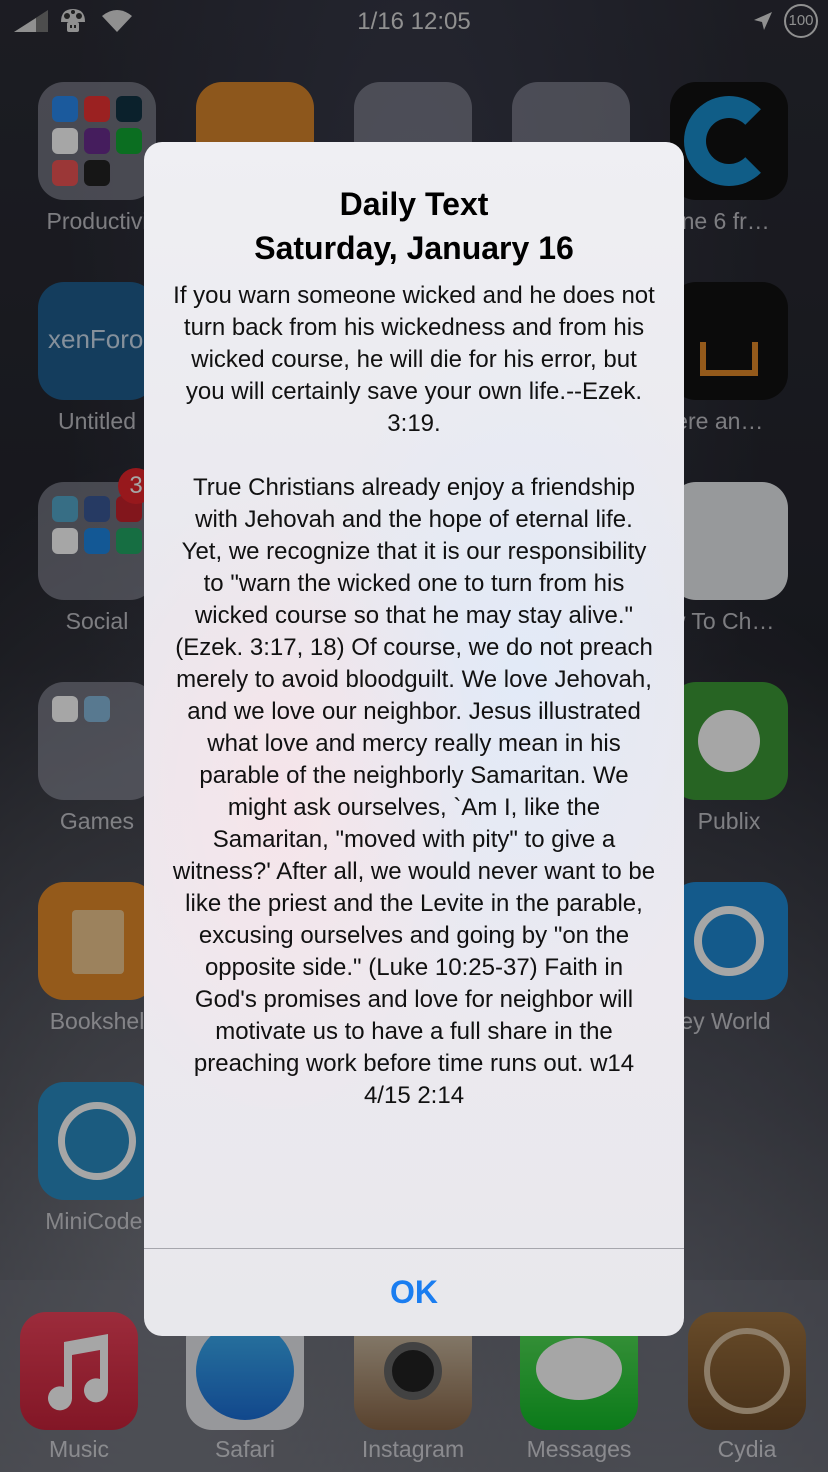  I want to click on ok-button: OK, so click(414, 1292).